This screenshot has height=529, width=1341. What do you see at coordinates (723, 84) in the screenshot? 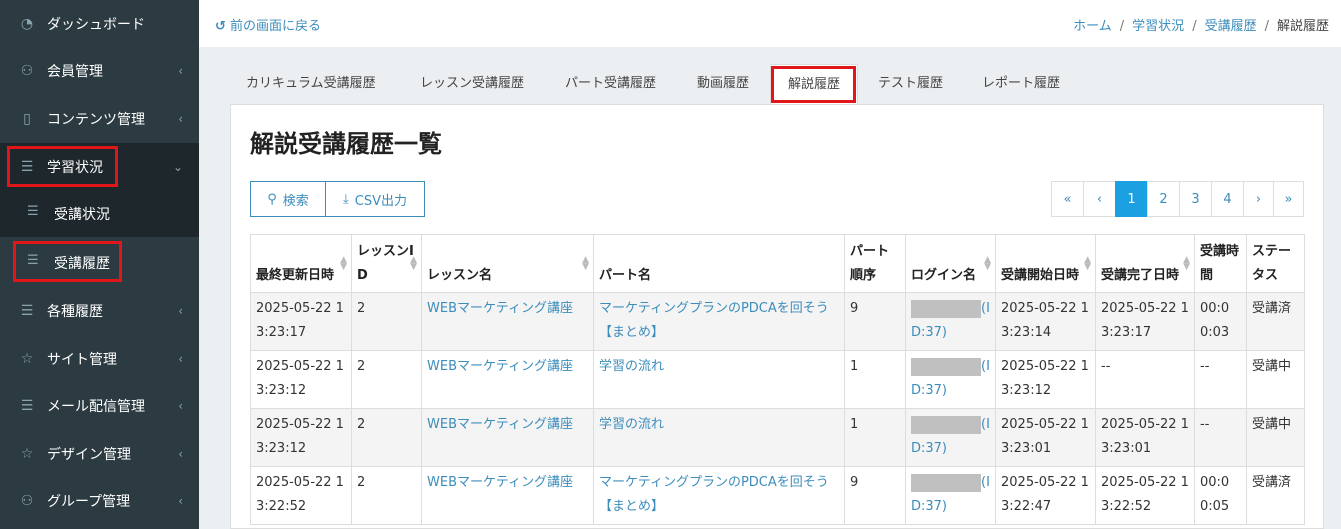
I see `tab-video-history: 動画履歴` at bounding box center [723, 84].